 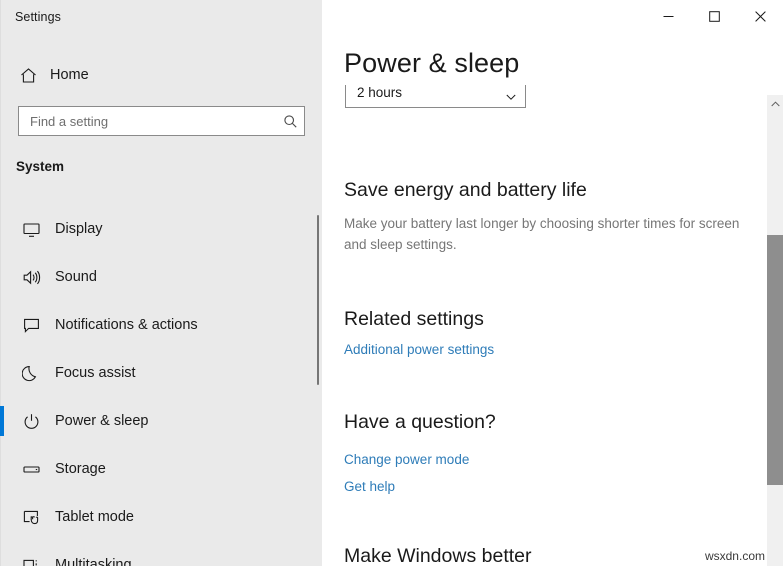 What do you see at coordinates (94, 517) in the screenshot?
I see `sidebar-item-tablet-mode-label: Tablet mode` at bounding box center [94, 517].